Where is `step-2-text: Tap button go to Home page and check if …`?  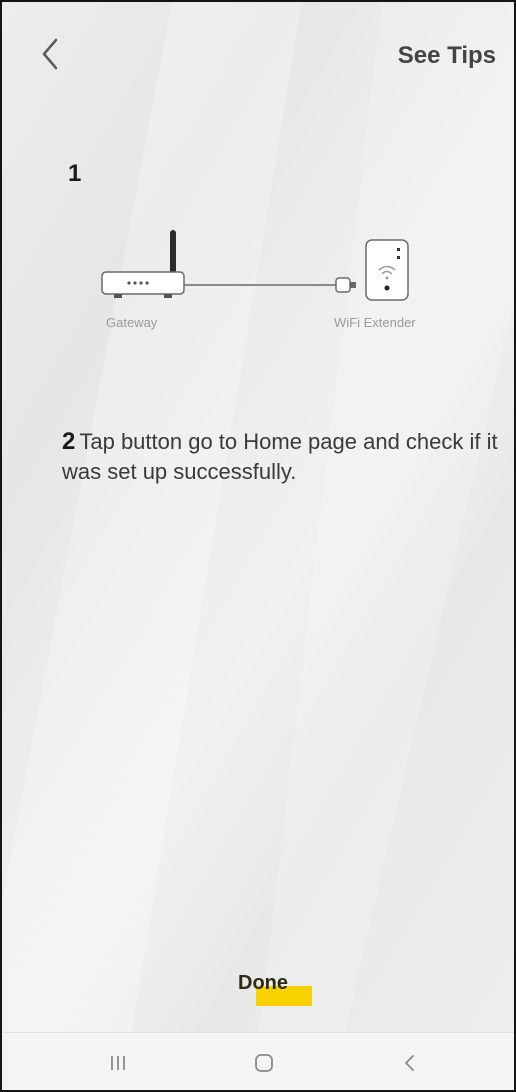
step-2-text: Tap button go to Home page and check if … is located at coordinates (280, 456).